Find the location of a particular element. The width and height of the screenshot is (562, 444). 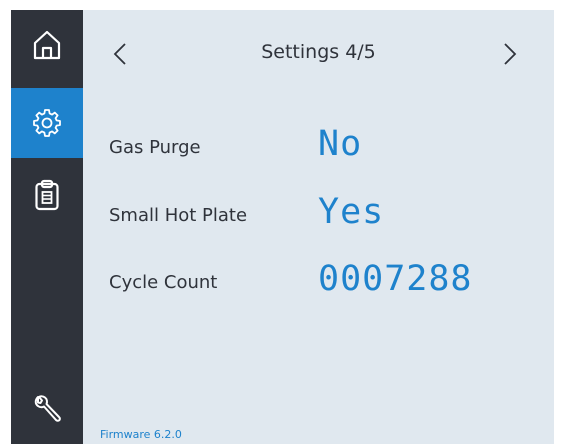

sidebar-item-service is located at coordinates (47, 409).